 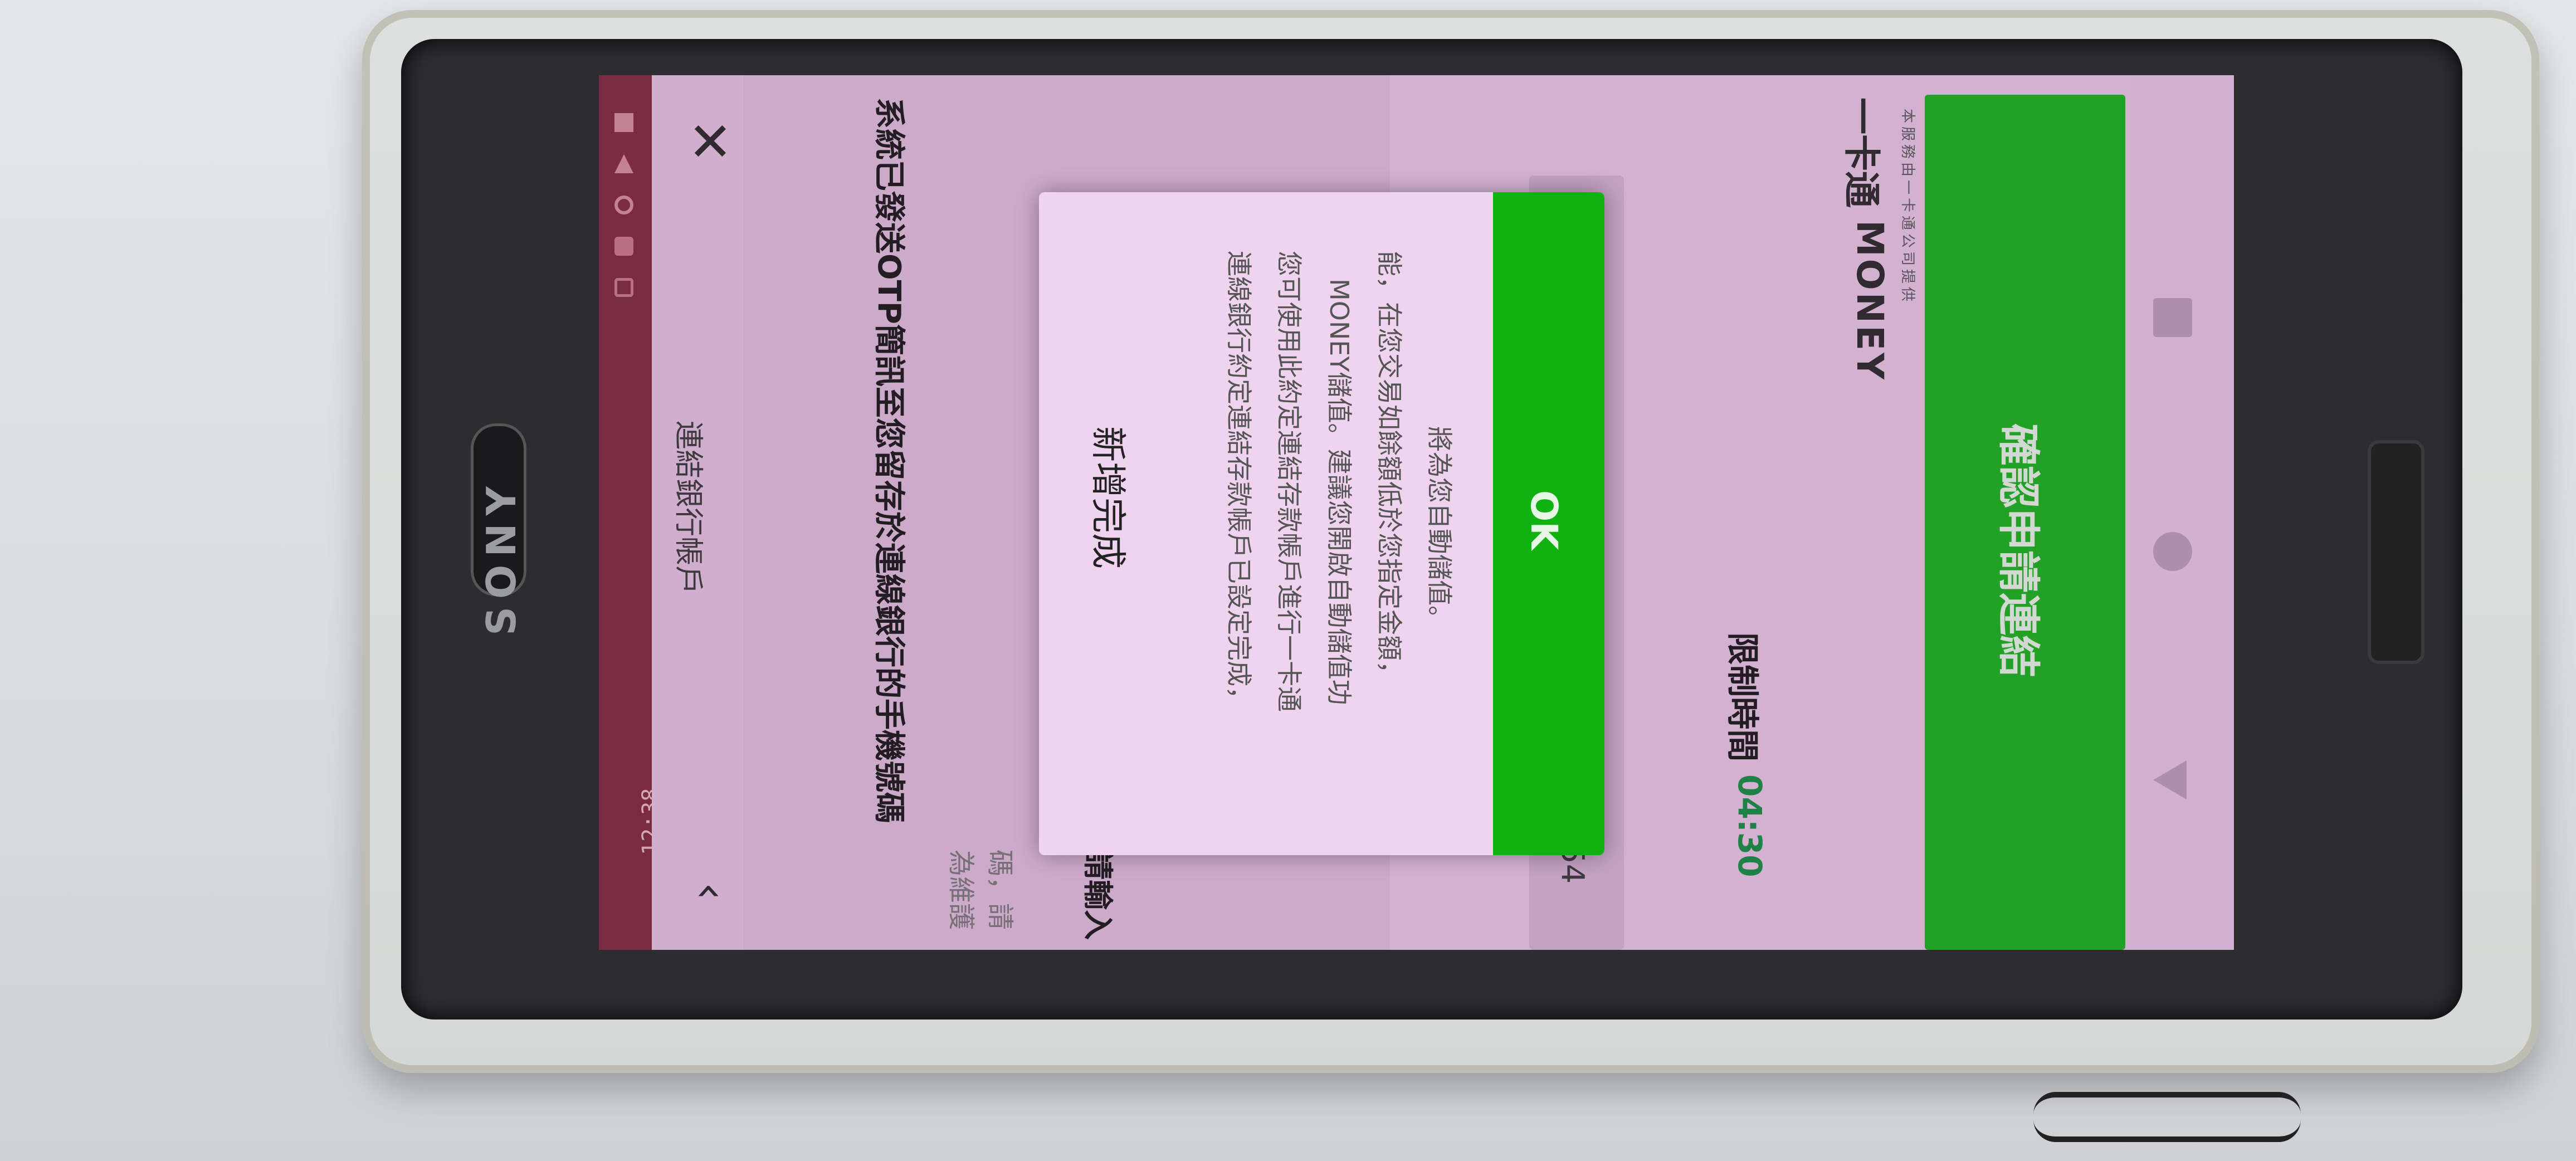 I want to click on bottom-speaker, so click(x=2396, y=552).